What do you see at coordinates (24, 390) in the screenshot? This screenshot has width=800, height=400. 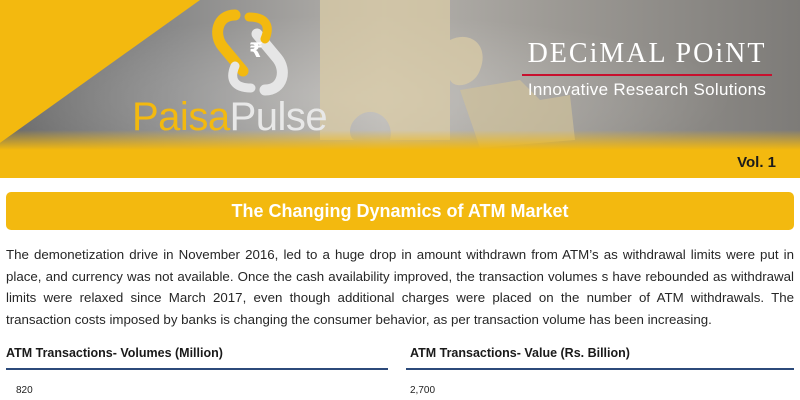 I see `chart-tick-volumes: 820` at bounding box center [24, 390].